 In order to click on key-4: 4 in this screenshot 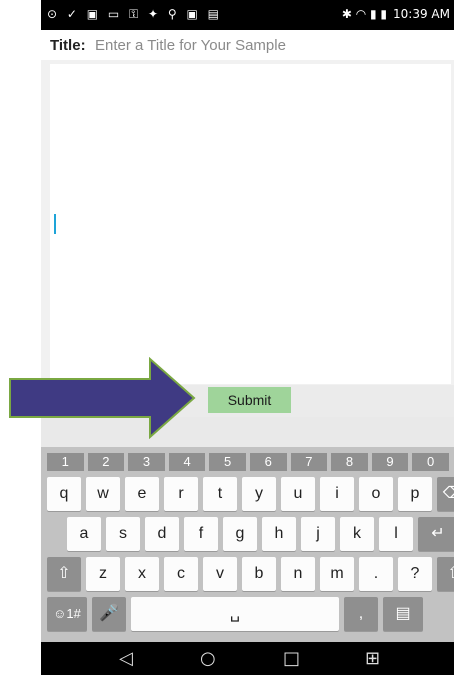, I will do `click(187, 462)`.